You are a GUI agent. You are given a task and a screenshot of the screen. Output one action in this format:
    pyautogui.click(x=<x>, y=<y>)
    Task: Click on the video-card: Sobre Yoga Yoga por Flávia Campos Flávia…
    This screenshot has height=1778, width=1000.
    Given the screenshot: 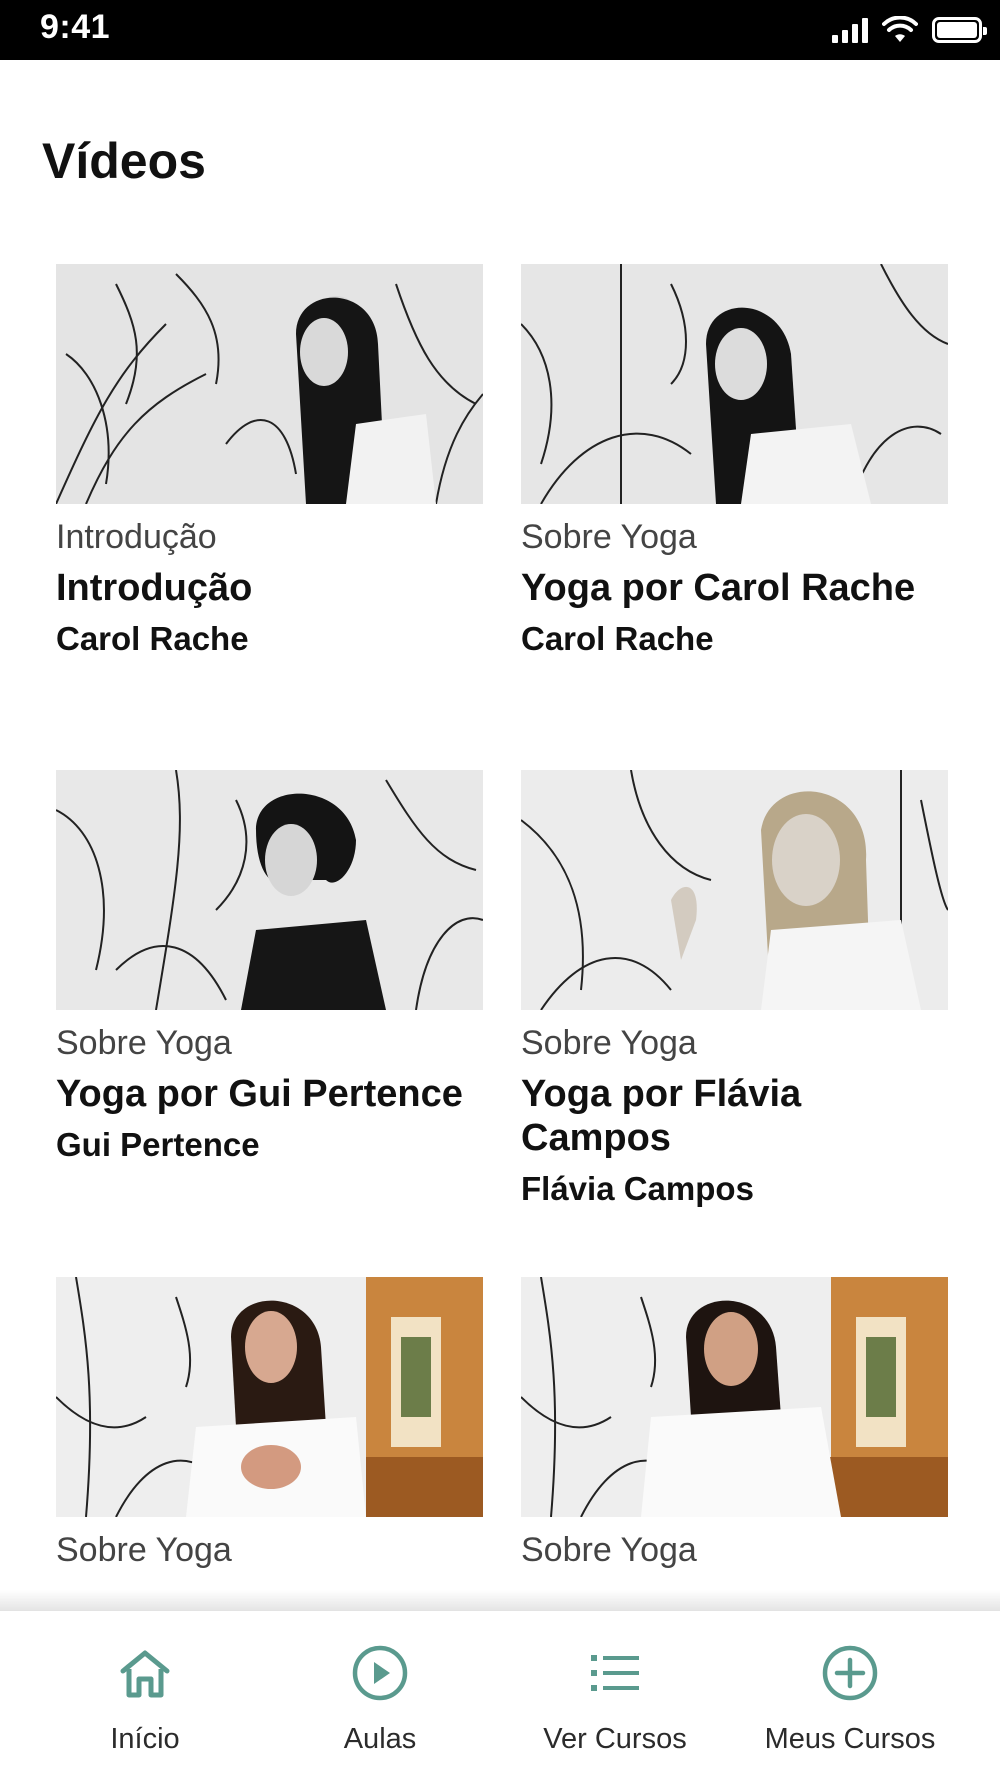 What is the action you would take?
    pyautogui.click(x=734, y=990)
    